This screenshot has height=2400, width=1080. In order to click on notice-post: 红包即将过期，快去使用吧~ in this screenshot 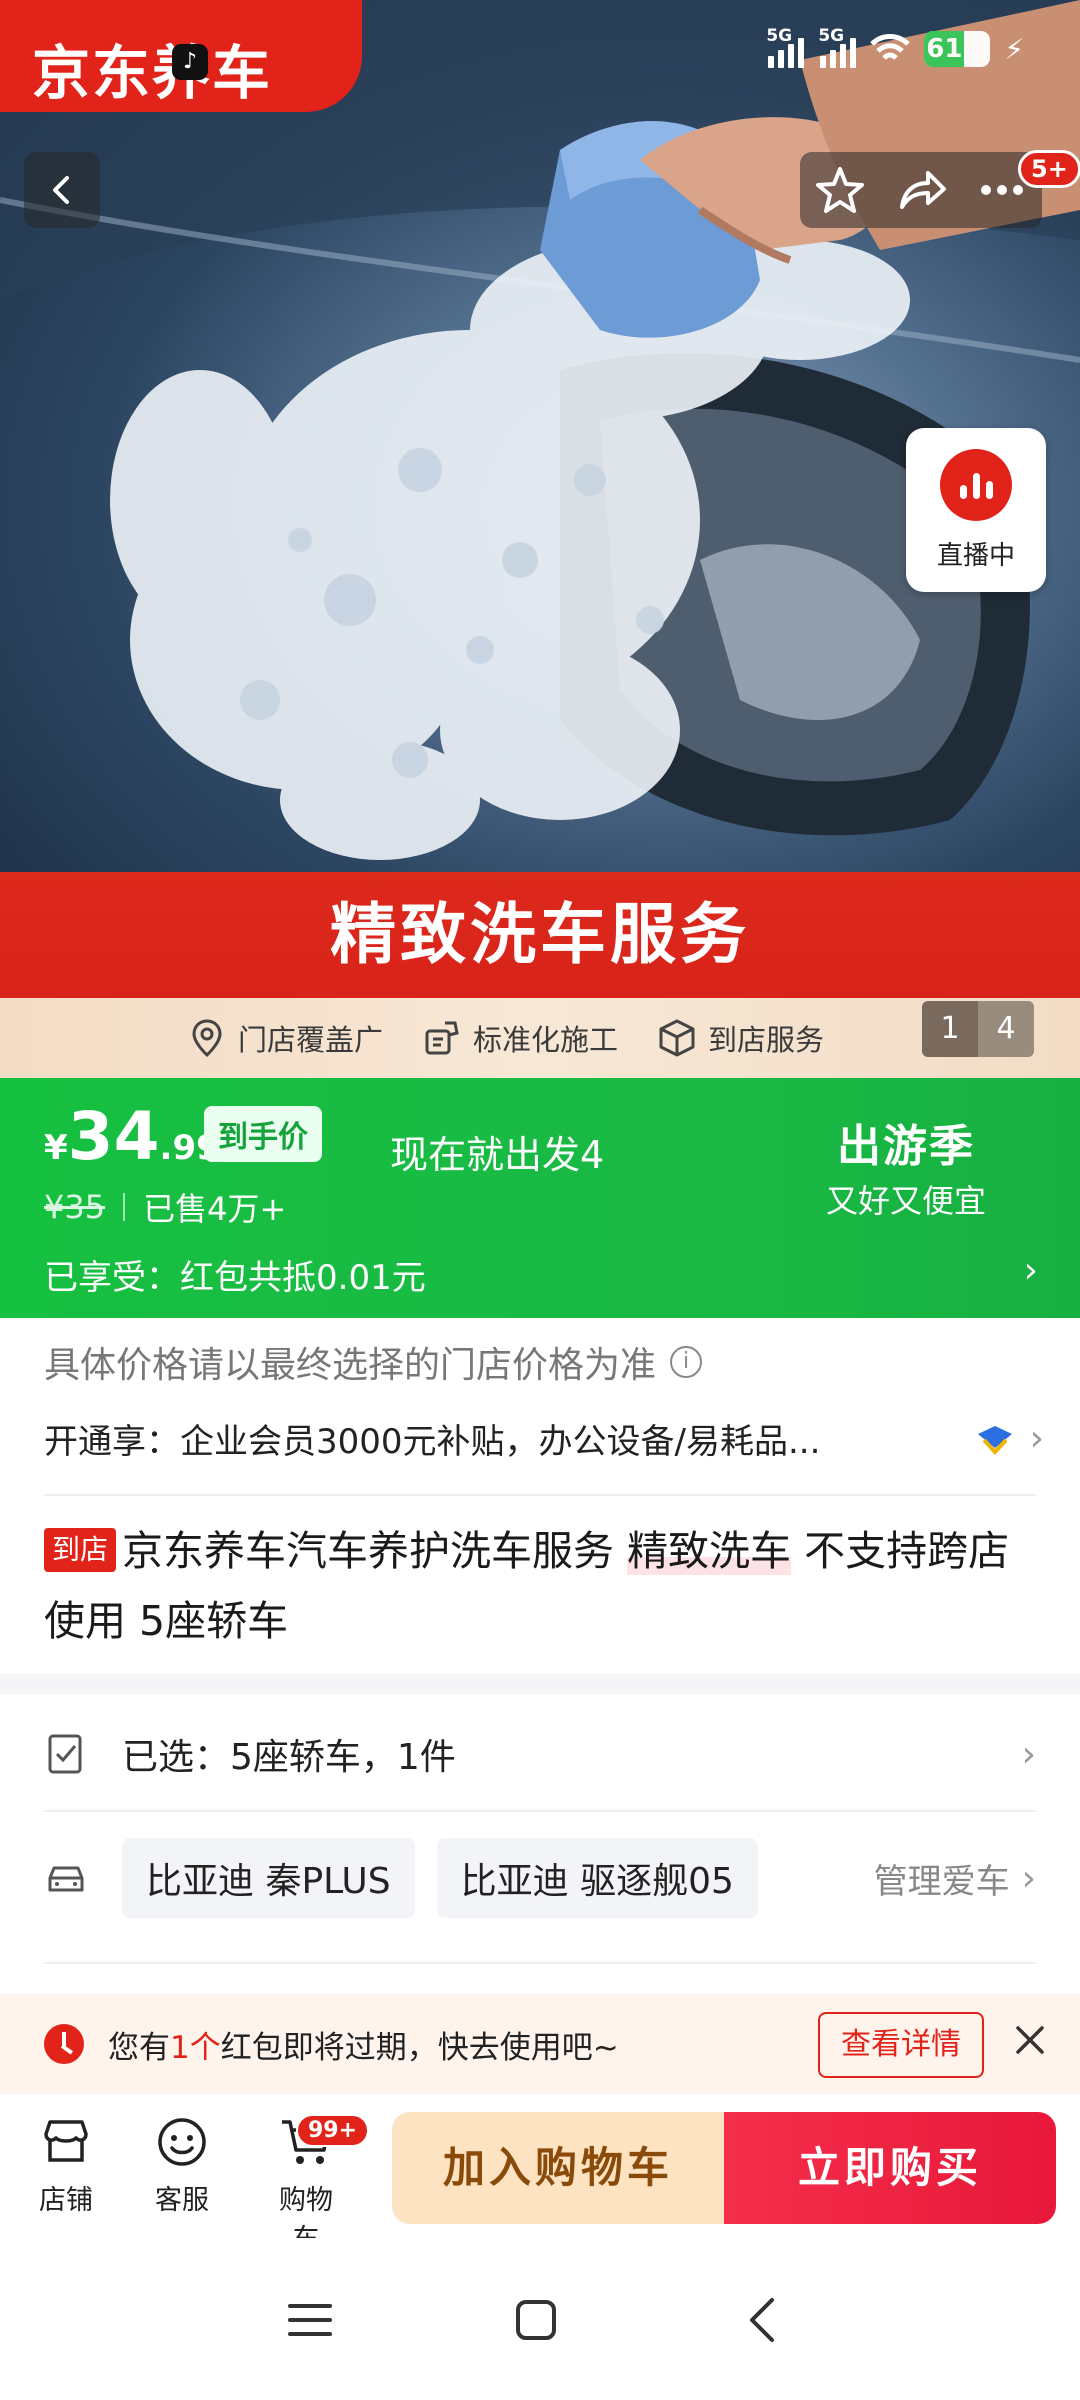, I will do `click(419, 2047)`.